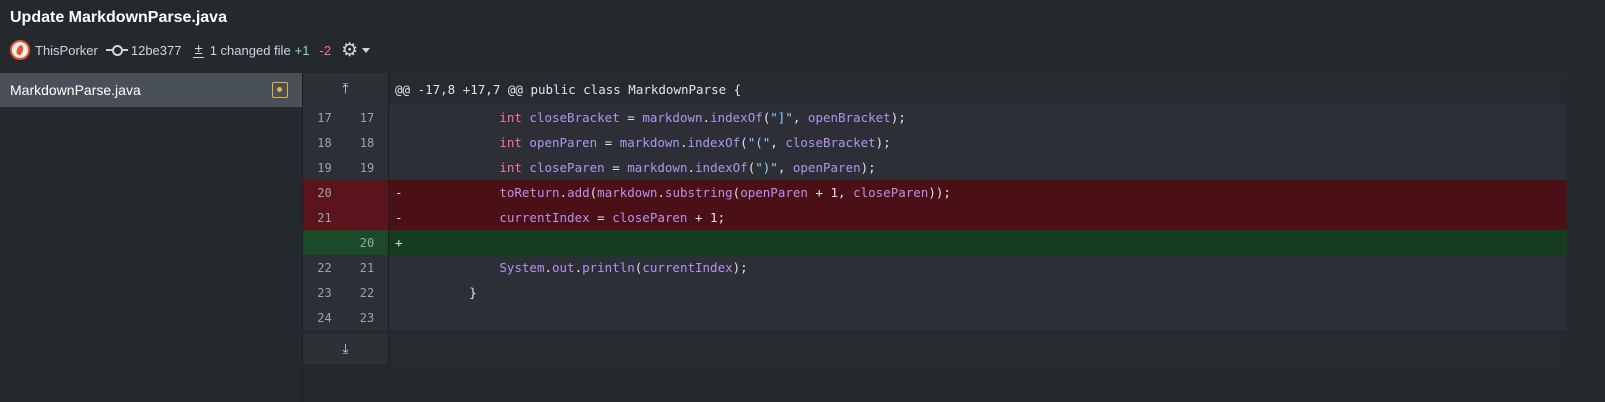 This screenshot has width=1605, height=402. What do you see at coordinates (830, 192) in the screenshot?
I see `code-token: + 1,` at bounding box center [830, 192].